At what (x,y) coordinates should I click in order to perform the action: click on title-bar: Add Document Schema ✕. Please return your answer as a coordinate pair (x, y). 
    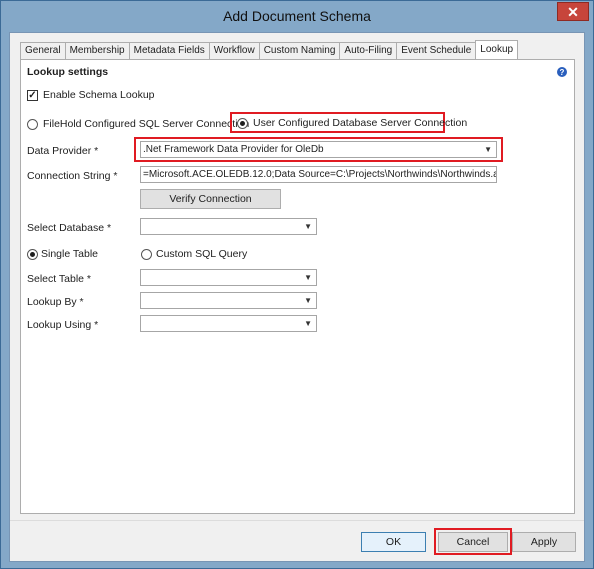
    Looking at the image, I should click on (297, 16).